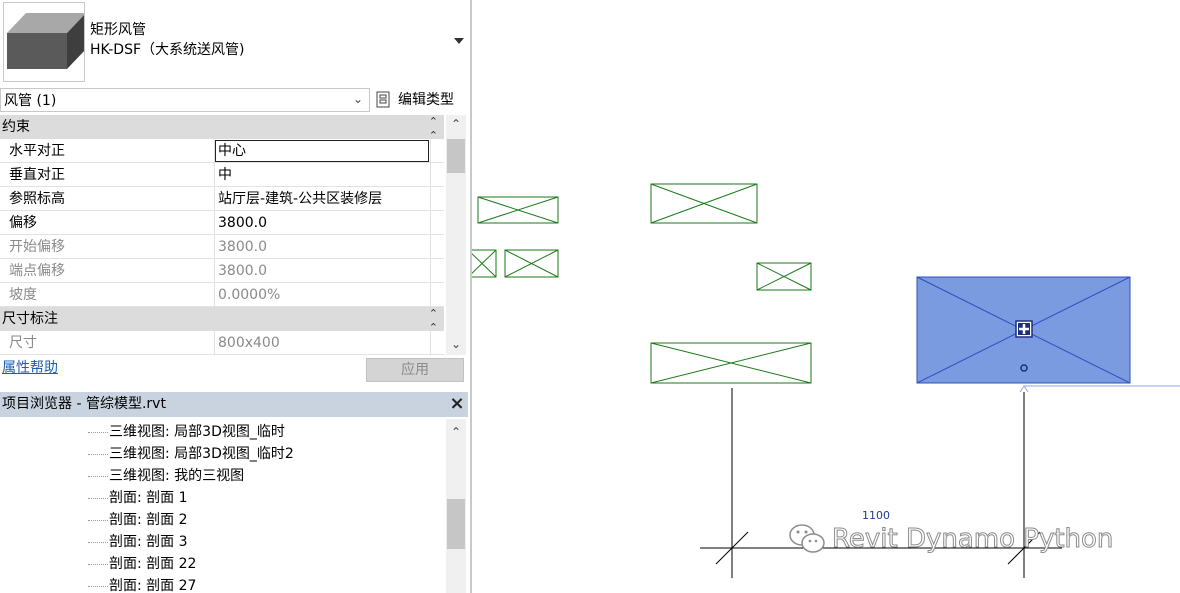 The height and width of the screenshot is (593, 1180). Describe the element at coordinates (30, 101) in the screenshot. I see `selection-filter-label: 风管 (1)` at that location.